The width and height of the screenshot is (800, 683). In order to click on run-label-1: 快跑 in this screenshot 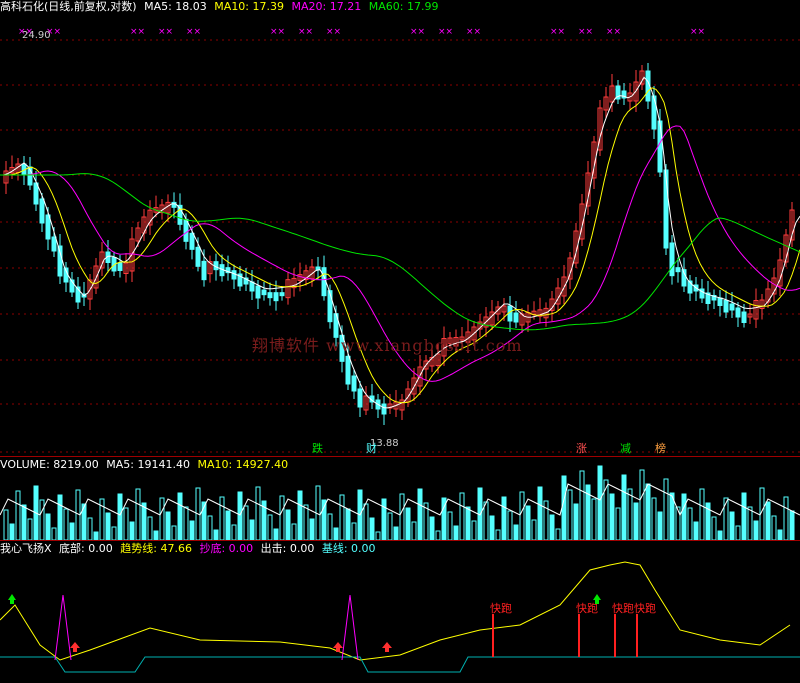, I will do `click(501, 608)`.